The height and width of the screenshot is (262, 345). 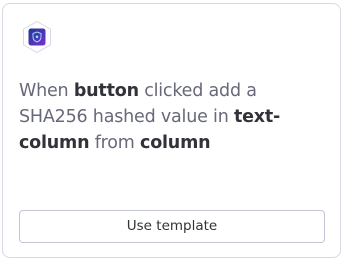 I want to click on recipe-source-field: column, so click(x=175, y=143).